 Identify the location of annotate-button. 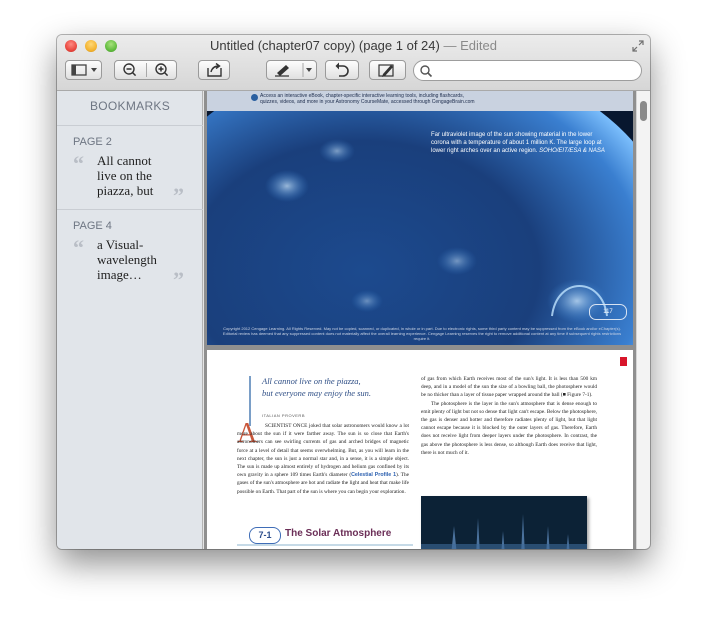
(387, 70).